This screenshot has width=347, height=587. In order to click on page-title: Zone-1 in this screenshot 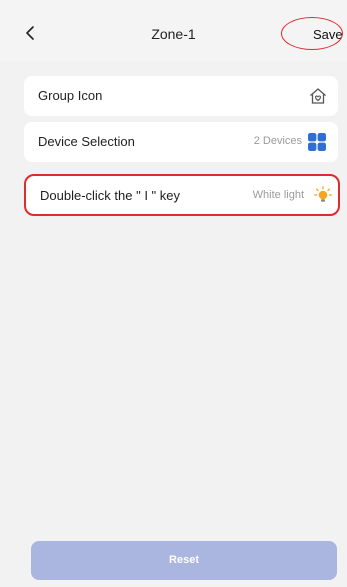, I will do `click(173, 34)`.